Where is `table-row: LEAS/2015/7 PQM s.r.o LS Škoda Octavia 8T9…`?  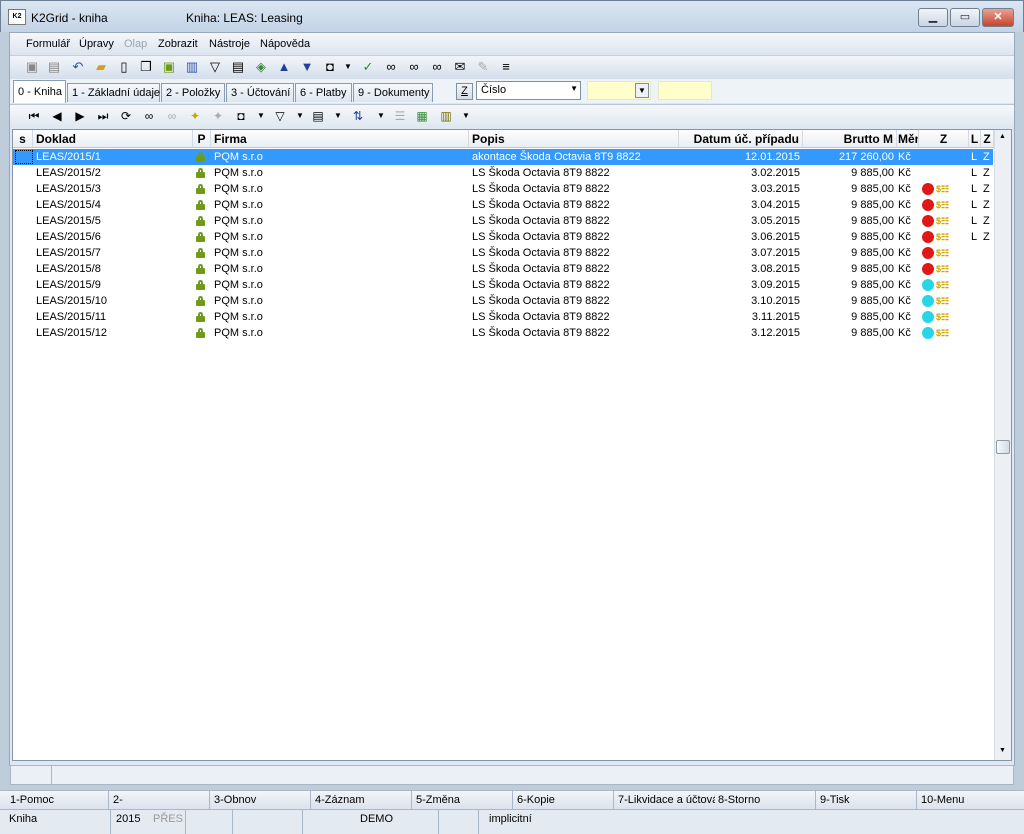
table-row: LEAS/2015/7 PQM s.r.o LS Škoda Octavia 8T9… is located at coordinates (503, 253).